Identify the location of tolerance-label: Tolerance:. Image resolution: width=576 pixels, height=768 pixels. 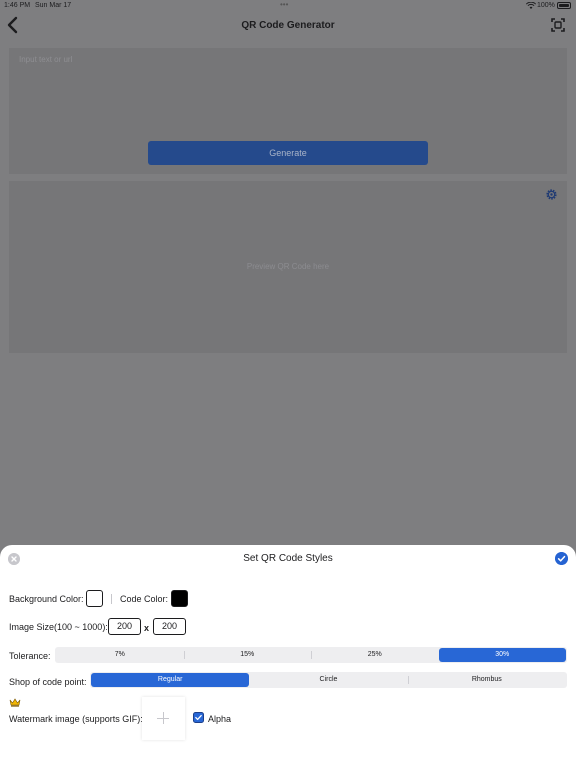
(30, 656).